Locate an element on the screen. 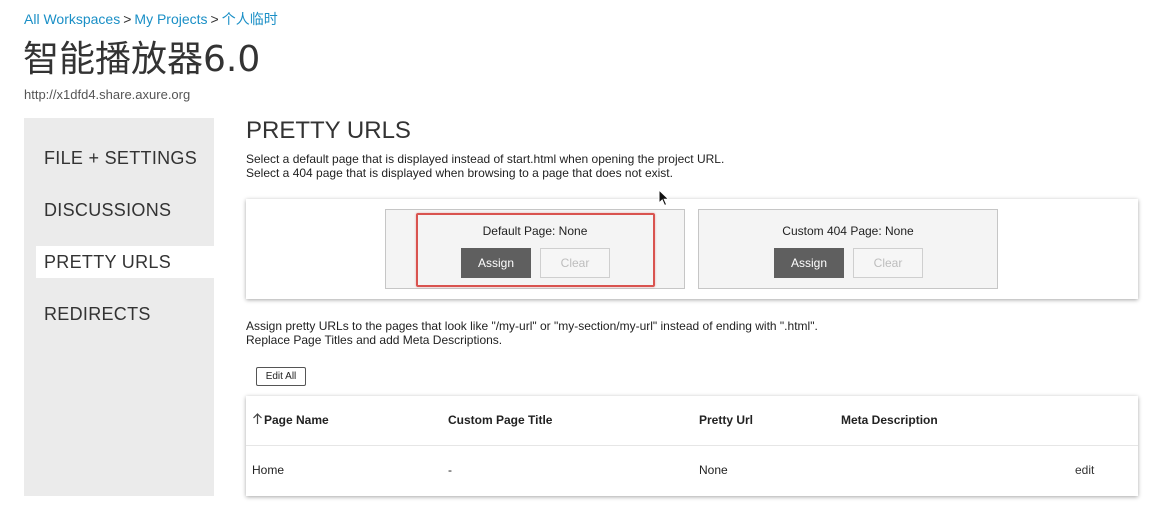 This screenshot has width=1150, height=517. row-edit-link: edit is located at coordinates (1084, 470).